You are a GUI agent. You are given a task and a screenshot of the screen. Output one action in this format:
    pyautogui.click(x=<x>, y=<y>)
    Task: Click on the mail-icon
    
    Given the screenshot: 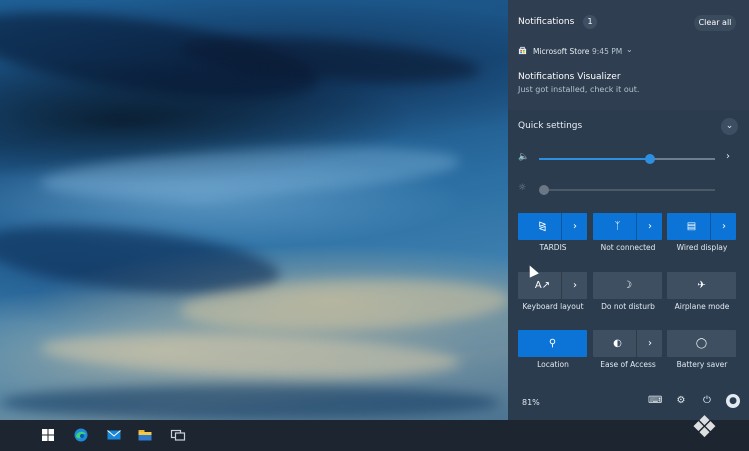 What is the action you would take?
    pyautogui.click(x=114, y=435)
    